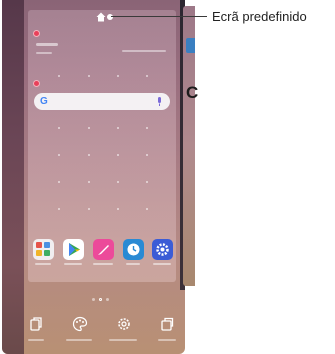  I want to click on home-icon, so click(101, 17).